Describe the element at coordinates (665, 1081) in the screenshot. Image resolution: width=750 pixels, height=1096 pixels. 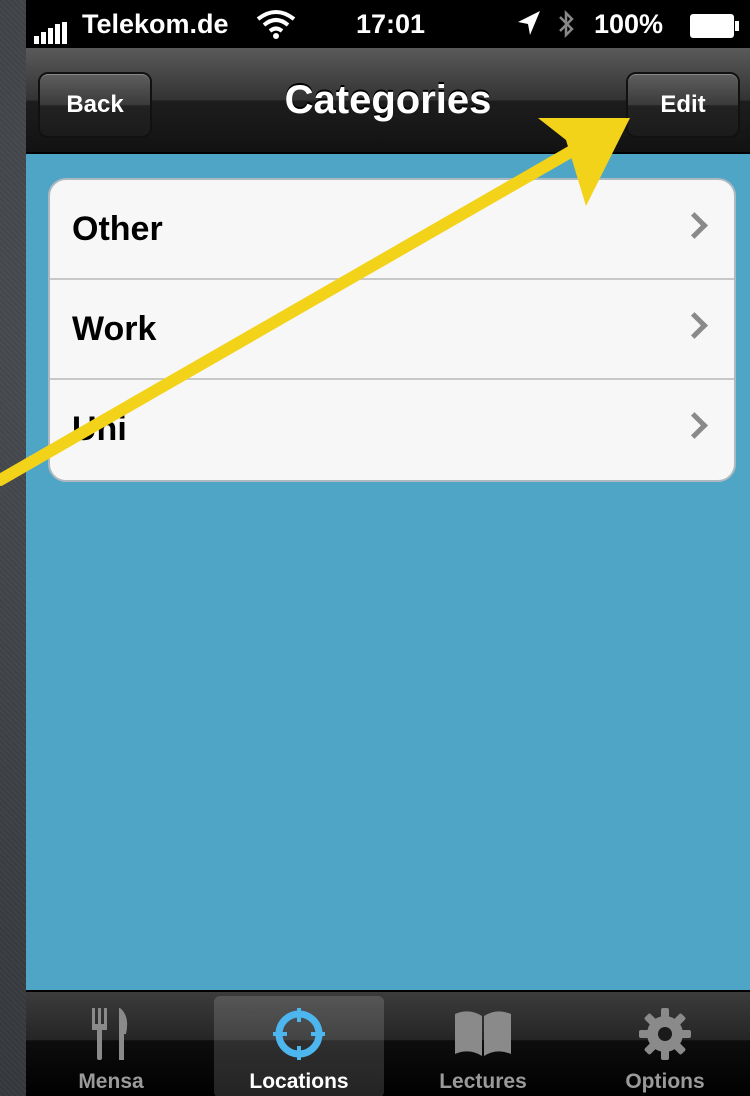
I see `tab-label: Options` at that location.